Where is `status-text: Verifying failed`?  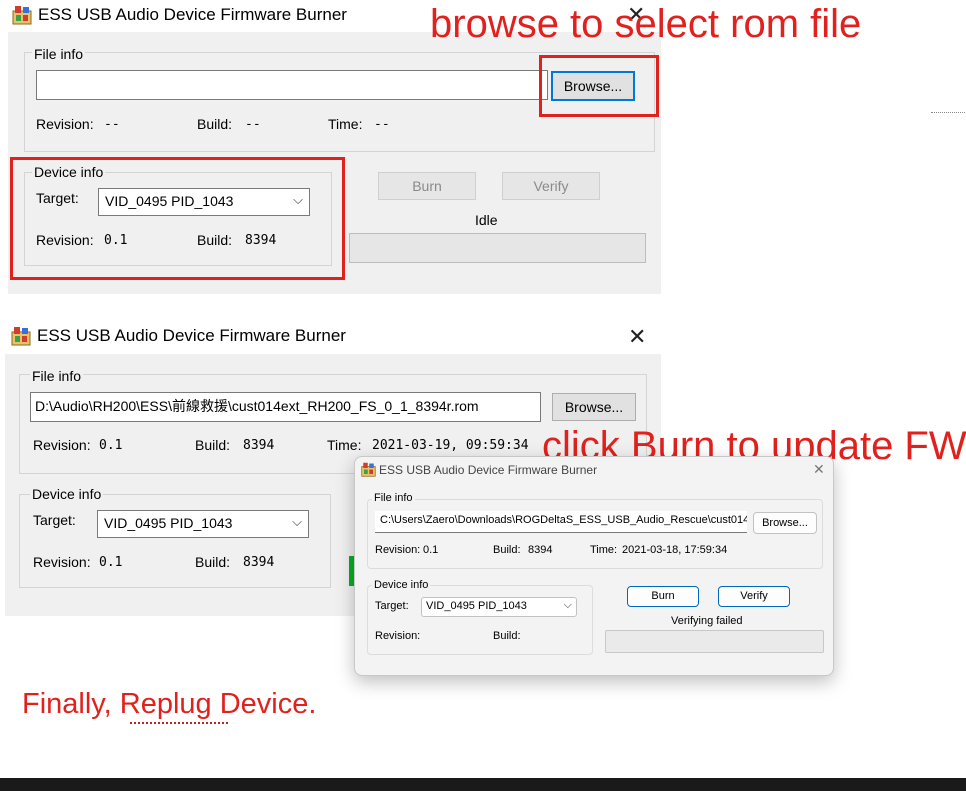
status-text: Verifying failed is located at coordinates (707, 621).